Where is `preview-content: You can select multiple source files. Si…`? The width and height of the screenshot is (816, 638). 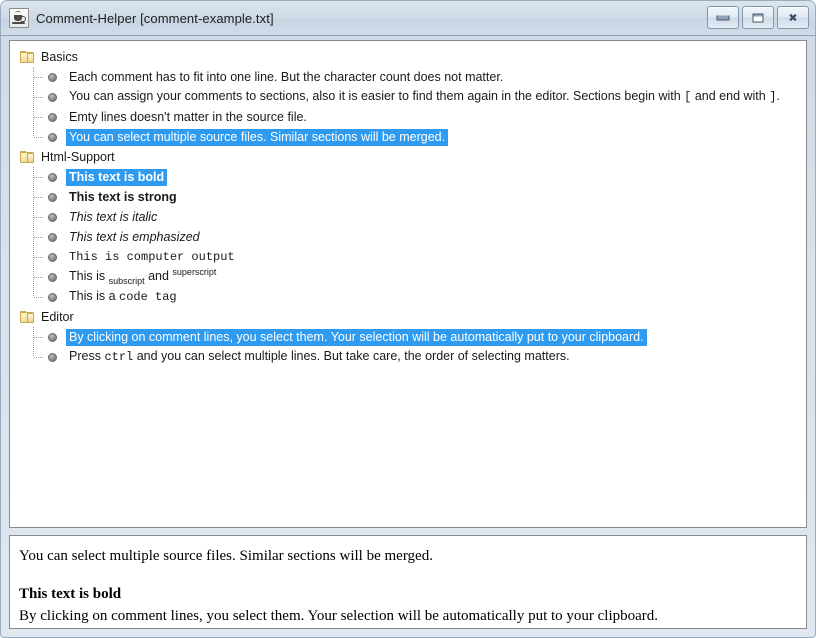 preview-content: You can select multiple source files. Si… is located at coordinates (408, 586).